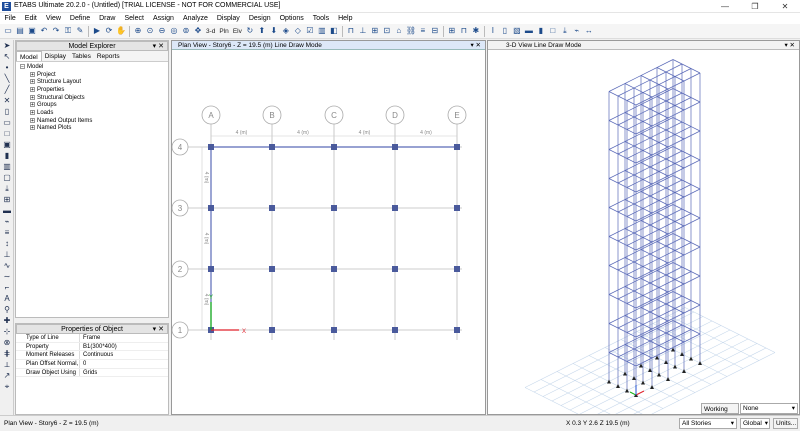 This screenshot has height=431, width=800. Describe the element at coordinates (541, 31) in the screenshot. I see `wall-icon: ▮` at that location.